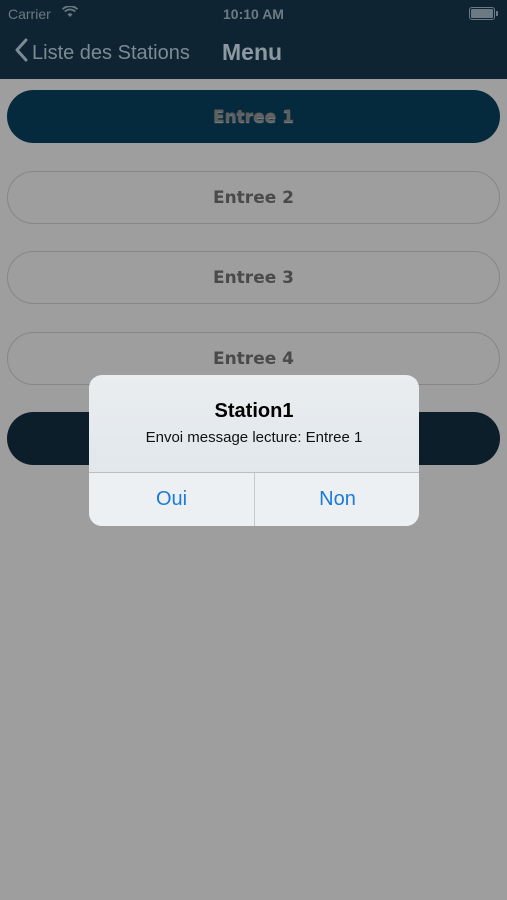 This screenshot has width=507, height=900. I want to click on entree-2-button: Entree 2, so click(253, 197).